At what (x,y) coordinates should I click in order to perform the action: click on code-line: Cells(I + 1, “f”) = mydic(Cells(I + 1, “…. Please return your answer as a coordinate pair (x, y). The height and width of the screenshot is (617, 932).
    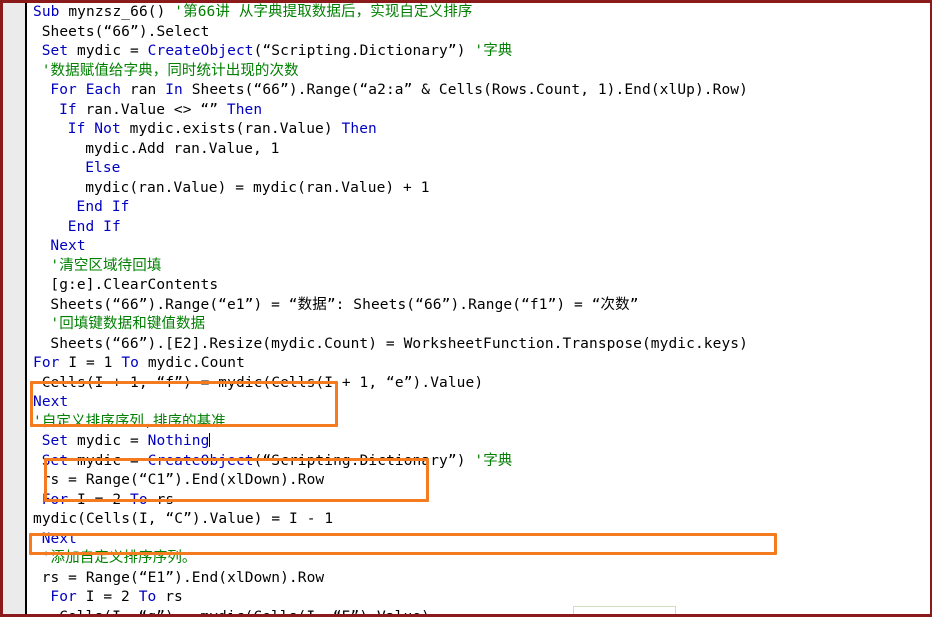
    Looking at the image, I should click on (479, 384).